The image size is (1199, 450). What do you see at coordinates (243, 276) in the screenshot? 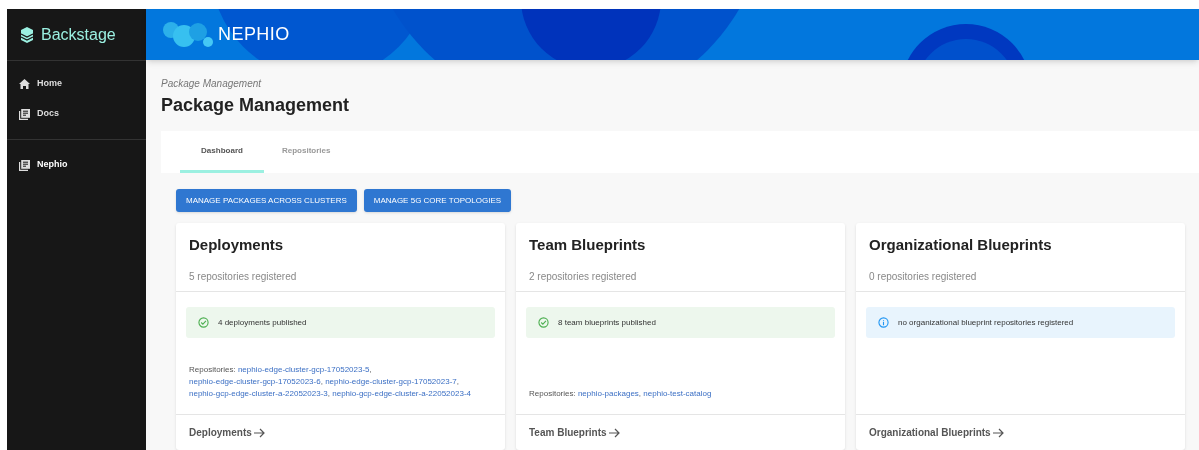
I see `card-subtitle: 5 repositories registered` at bounding box center [243, 276].